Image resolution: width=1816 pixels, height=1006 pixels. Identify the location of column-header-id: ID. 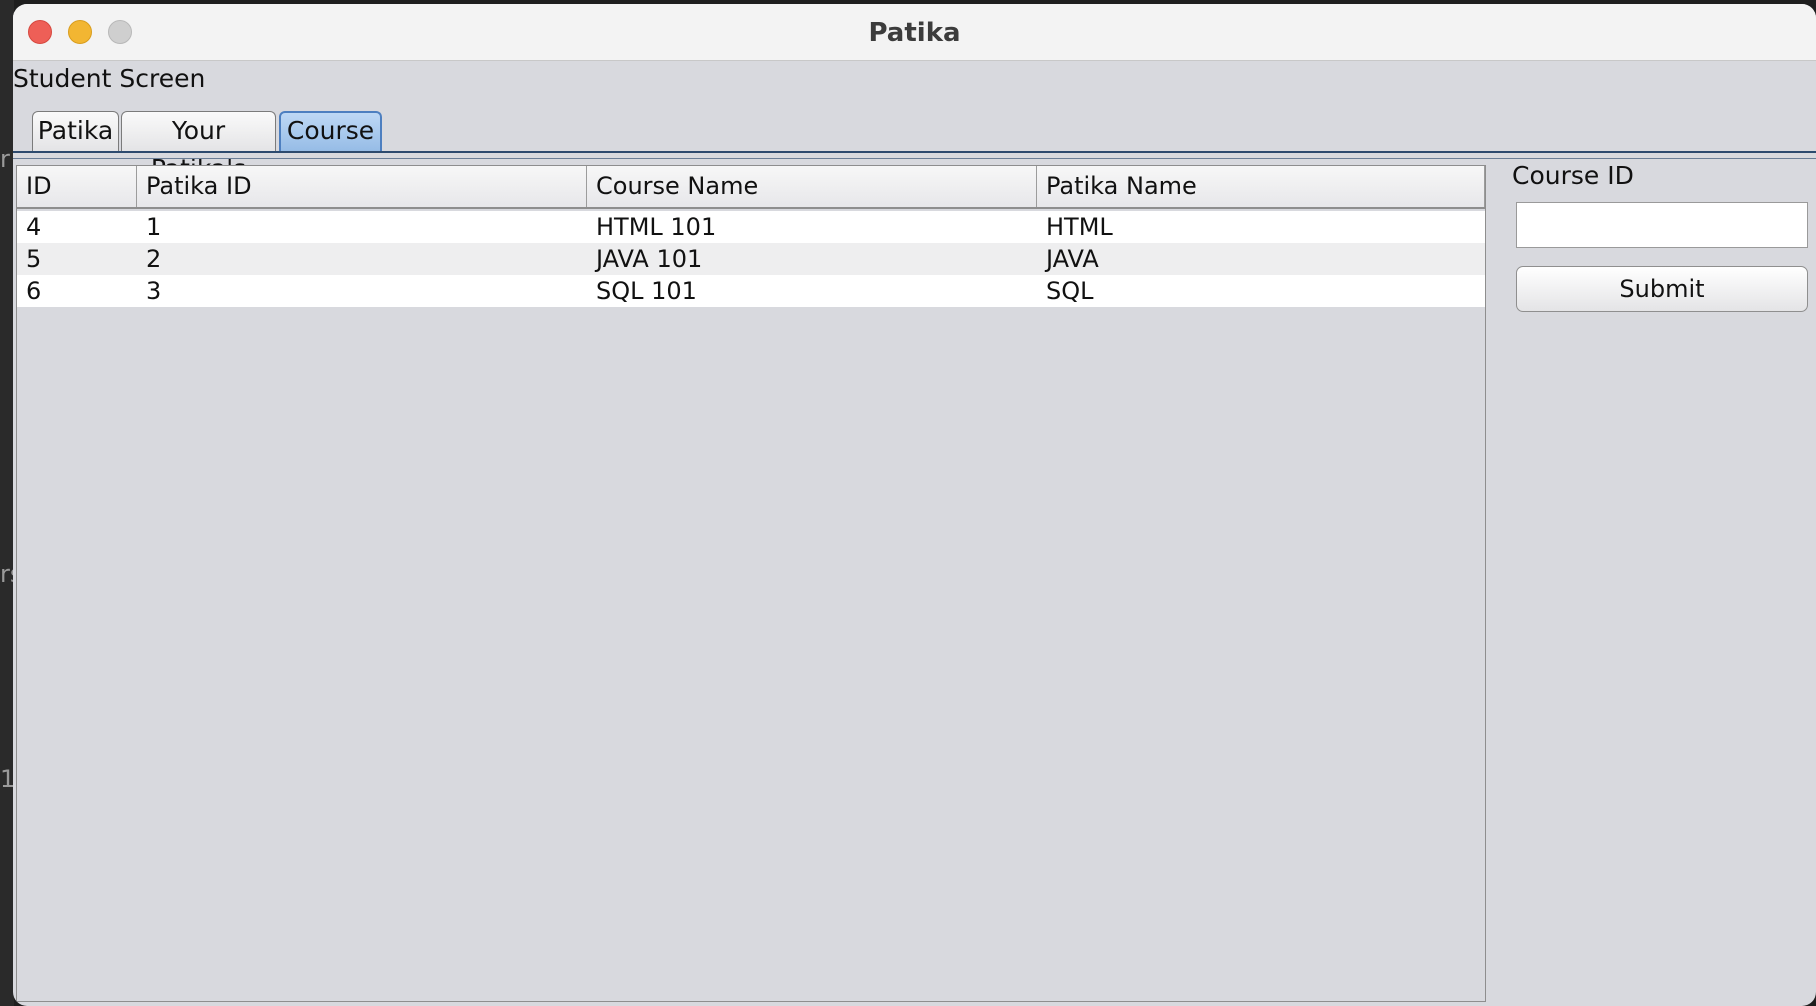
(77, 186).